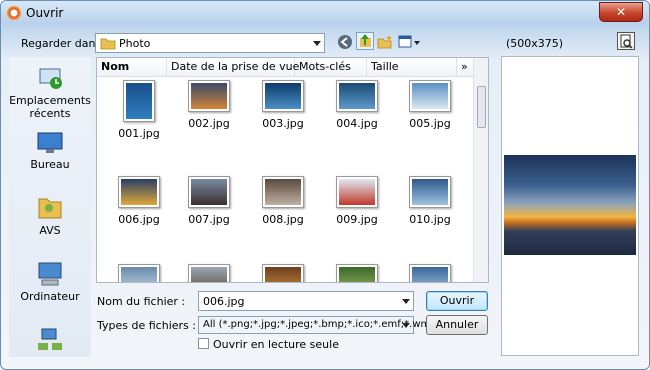  I want to click on place-computer: Ordinateur, so click(50, 282).